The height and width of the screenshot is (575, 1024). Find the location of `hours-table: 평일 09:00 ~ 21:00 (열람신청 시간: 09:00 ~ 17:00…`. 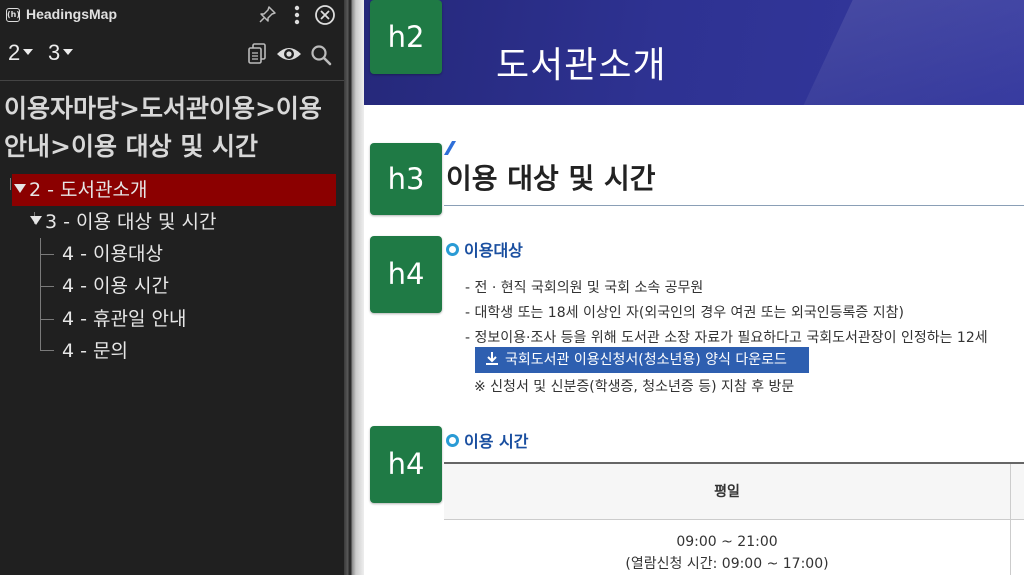

hours-table: 평일 09:00 ~ 21:00 (열람신청 시간: 09:00 ~ 17:00… is located at coordinates (734, 518).